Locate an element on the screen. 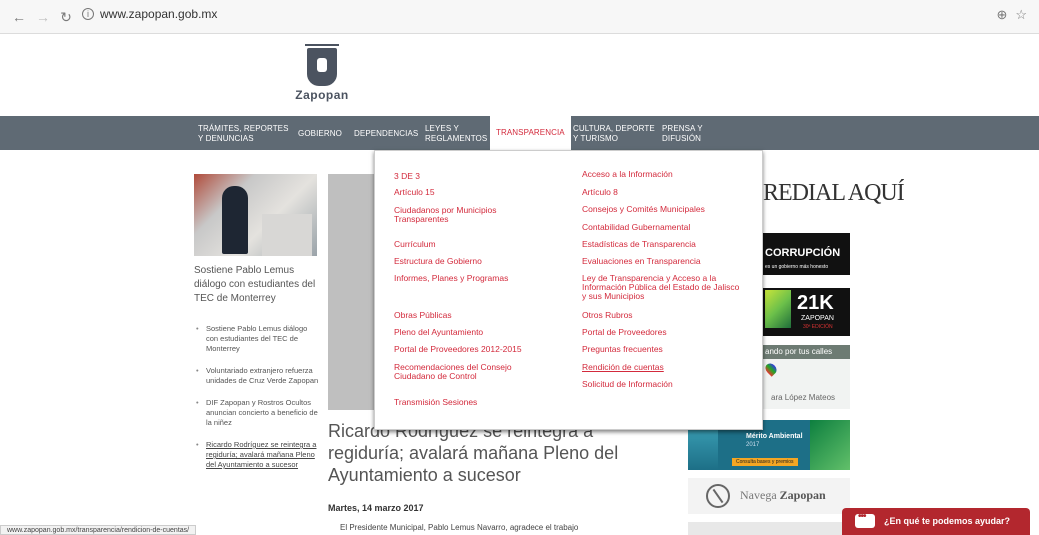 This screenshot has height=535, width=1039. zoom-icon: ⊕ is located at coordinates (1001, 15).